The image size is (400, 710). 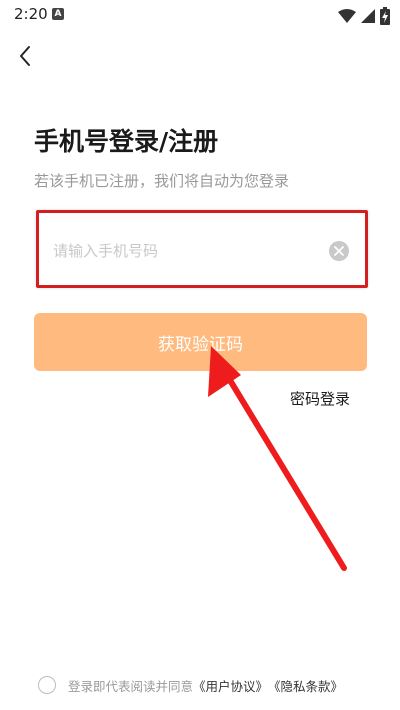 What do you see at coordinates (58, 14) in the screenshot?
I see `notification-badge-icon: A` at bounding box center [58, 14].